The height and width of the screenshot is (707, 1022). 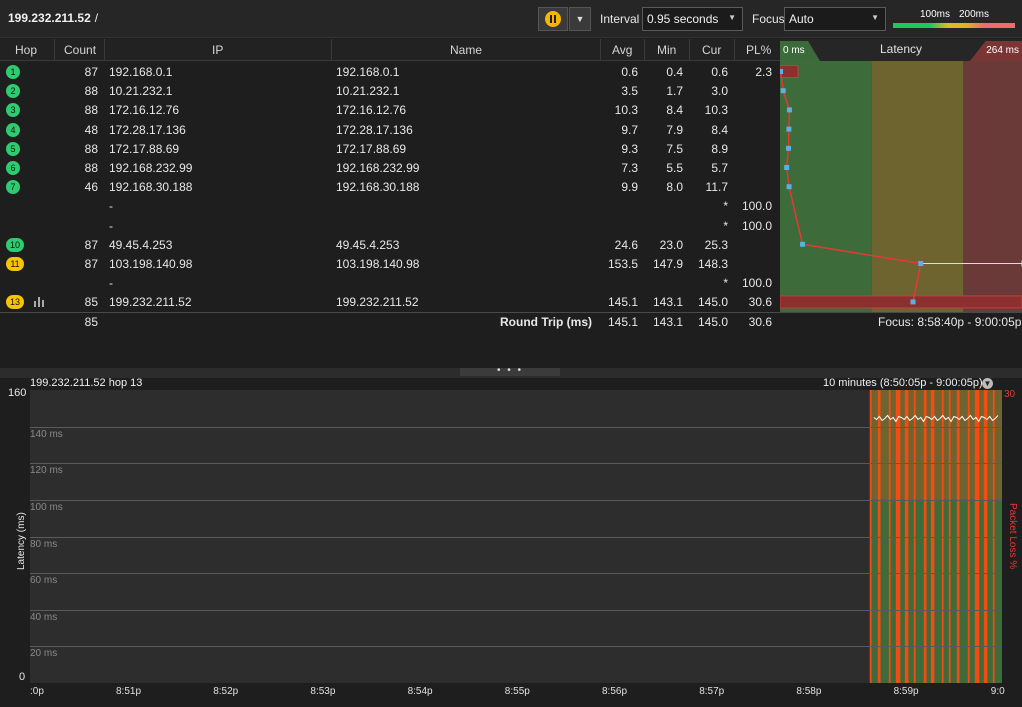 I want to click on total-avg: 145.1, so click(x=622, y=322).